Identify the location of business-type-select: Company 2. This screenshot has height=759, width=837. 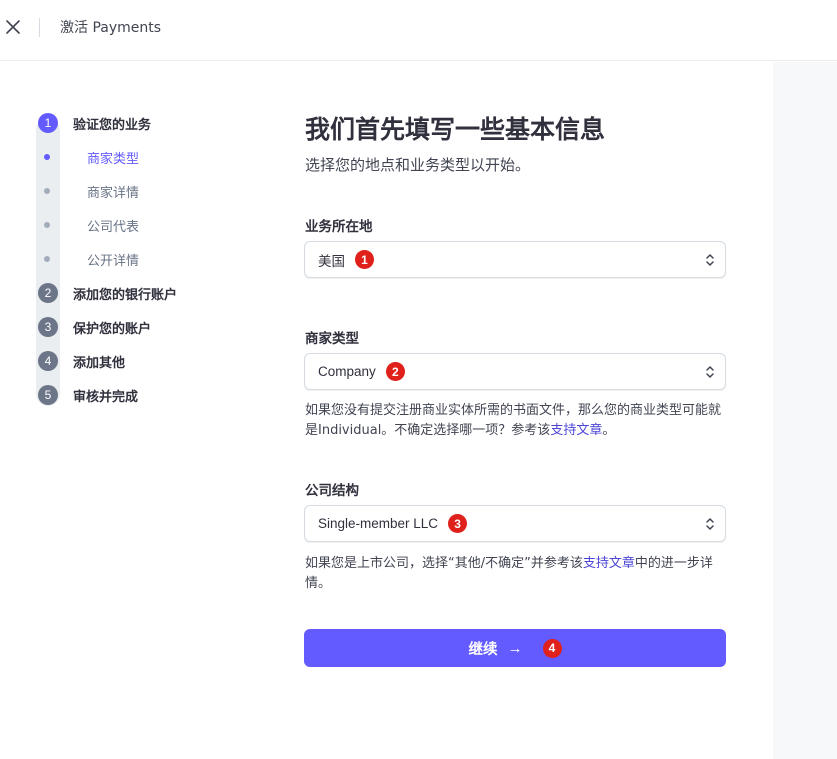
(515, 371).